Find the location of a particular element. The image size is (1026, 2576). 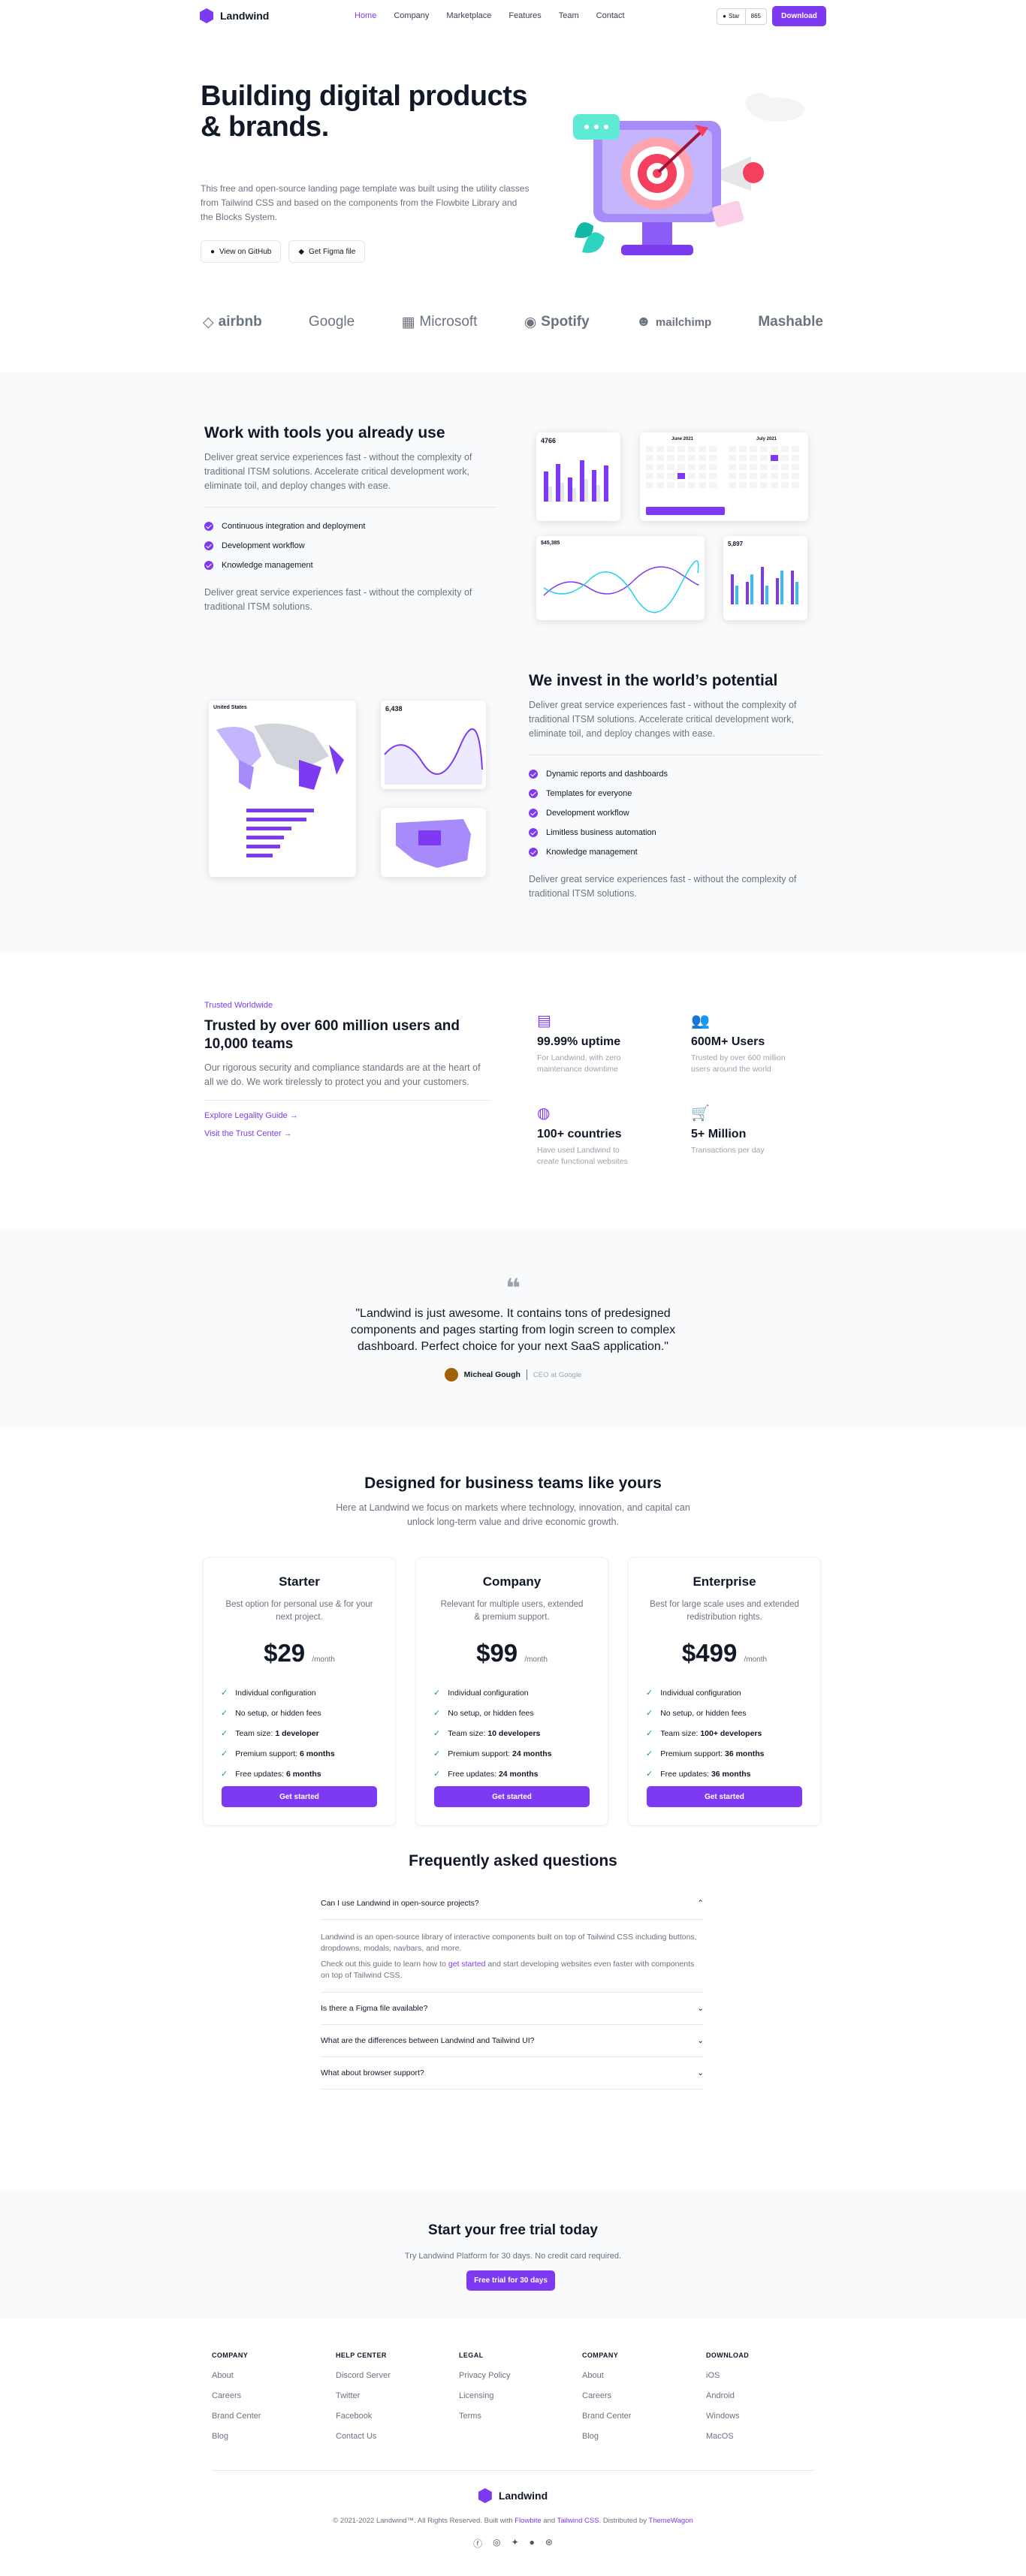

footer-link: Discord Server is located at coordinates (364, 2375).